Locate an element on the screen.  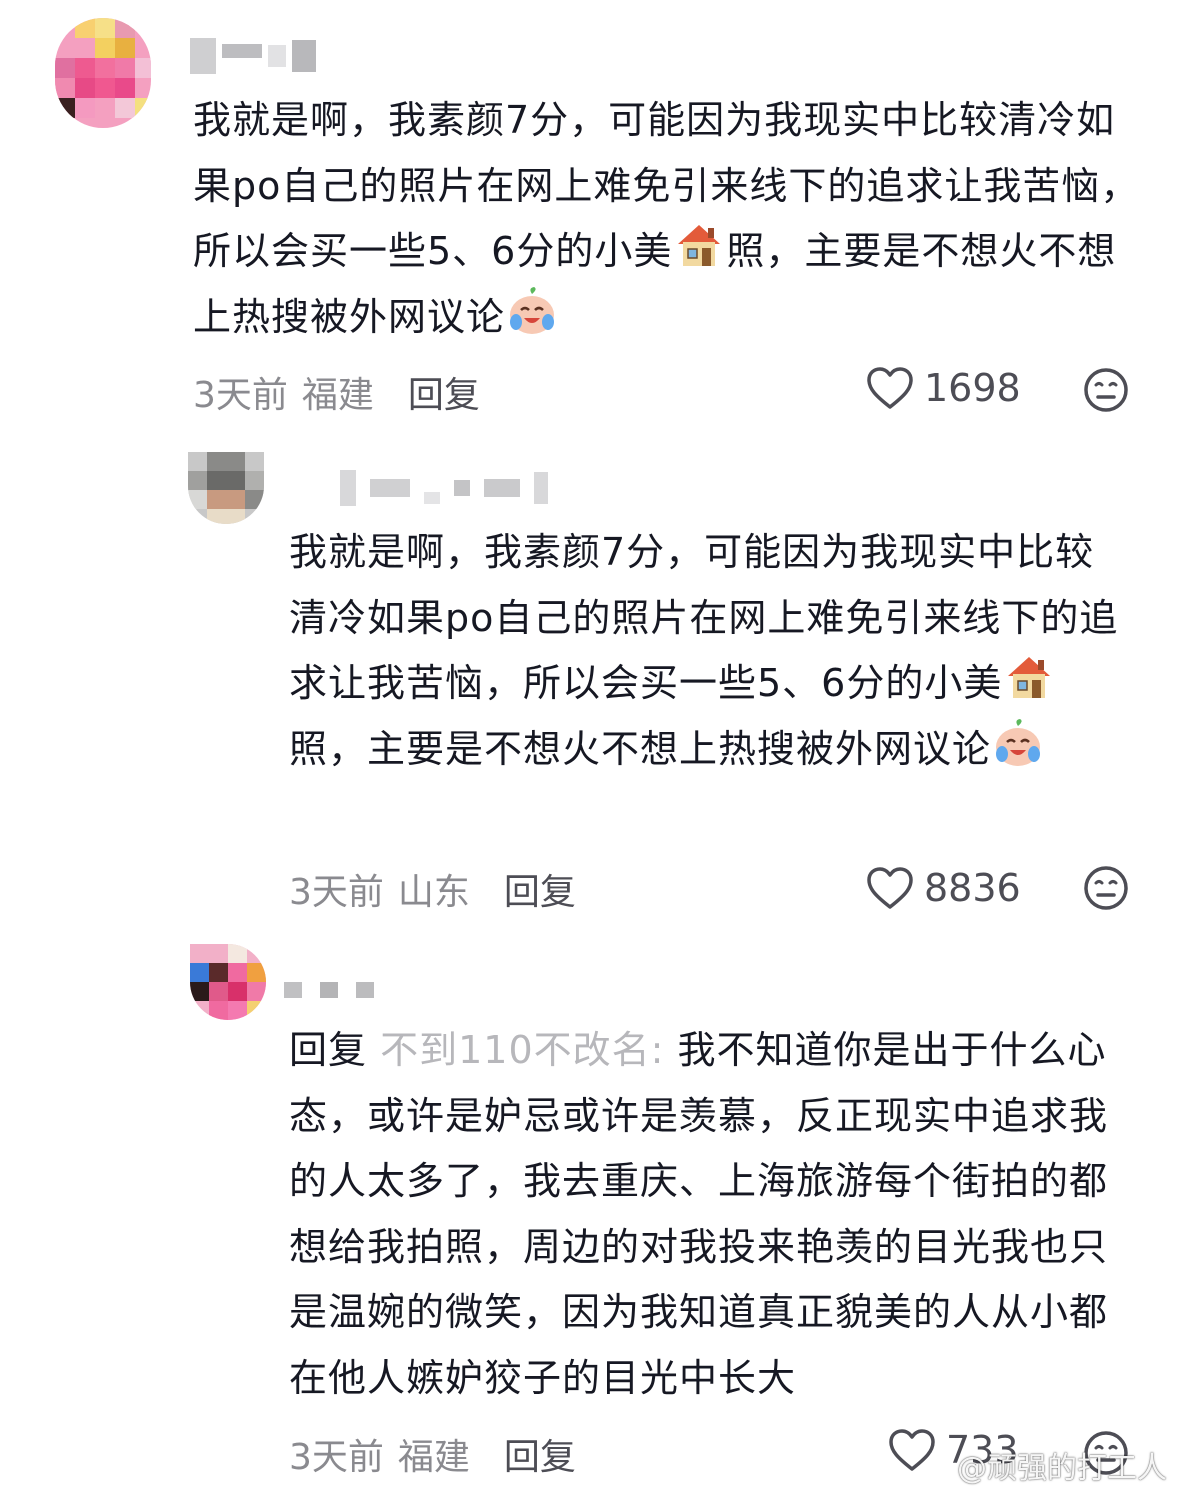
like-button: 8836 is located at coordinates (943, 888).